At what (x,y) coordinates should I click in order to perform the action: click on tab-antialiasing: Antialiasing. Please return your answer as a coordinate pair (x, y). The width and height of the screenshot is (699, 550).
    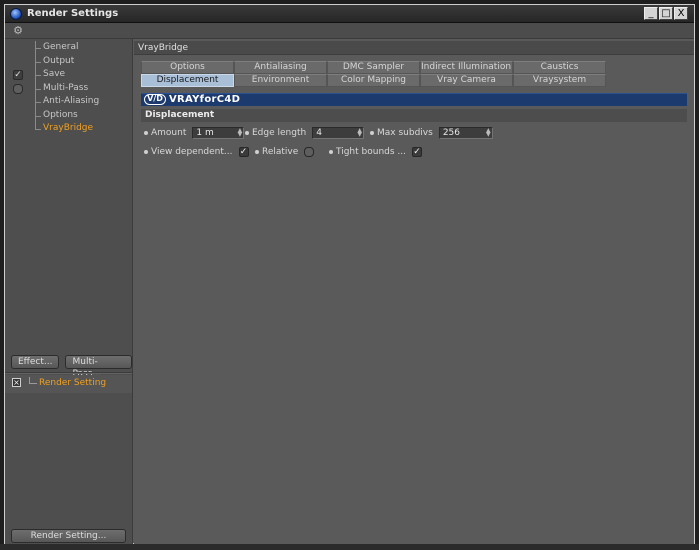
    Looking at the image, I should click on (280, 67).